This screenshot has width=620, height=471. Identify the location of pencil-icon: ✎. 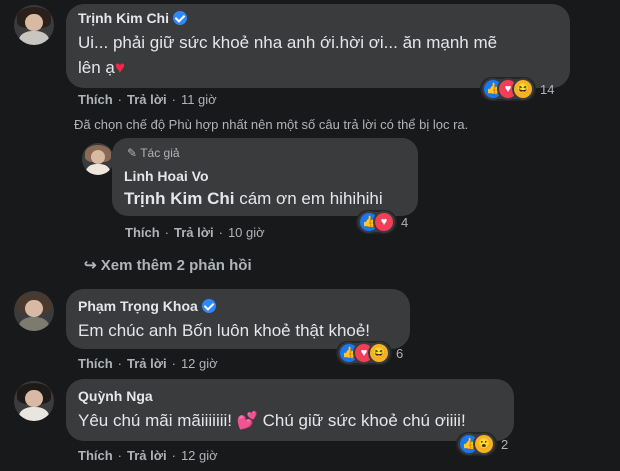
(132, 153).